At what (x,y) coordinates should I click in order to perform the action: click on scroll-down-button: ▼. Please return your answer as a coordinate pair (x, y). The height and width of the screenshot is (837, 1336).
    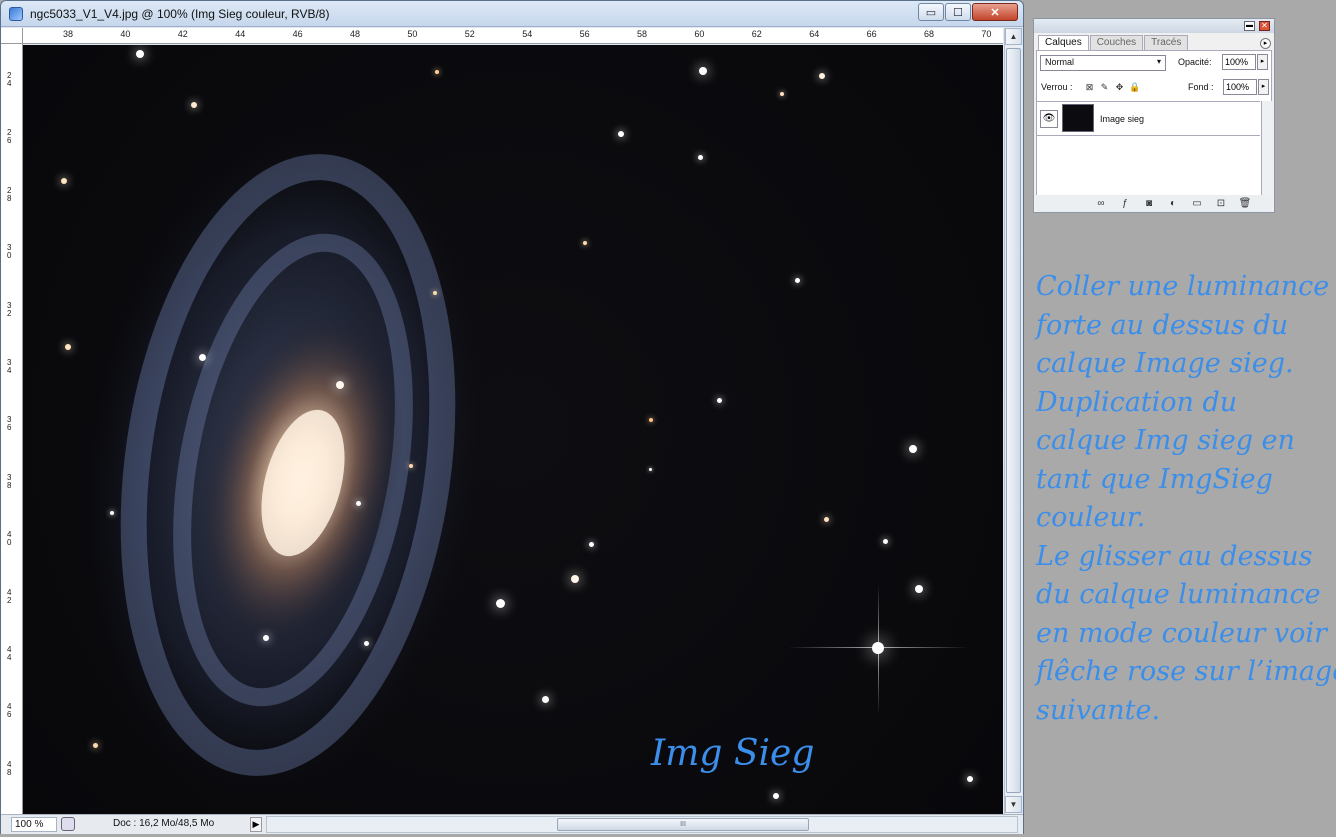
    Looking at the image, I should click on (1013, 804).